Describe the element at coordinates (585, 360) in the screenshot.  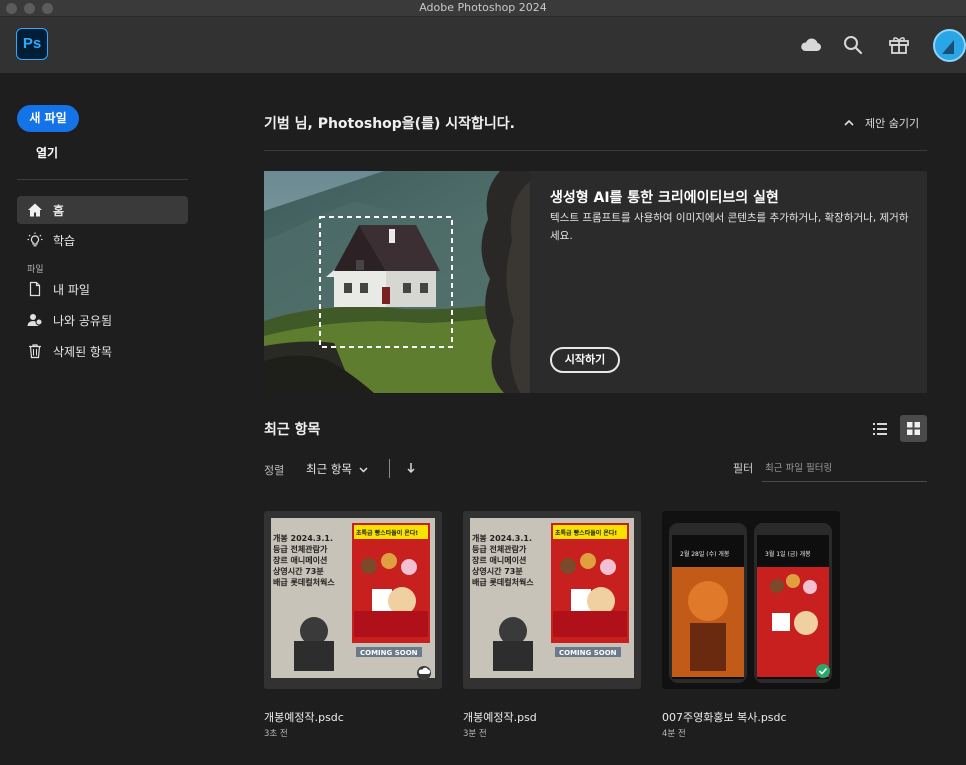
I see `get-started-button: 시작하기` at that location.